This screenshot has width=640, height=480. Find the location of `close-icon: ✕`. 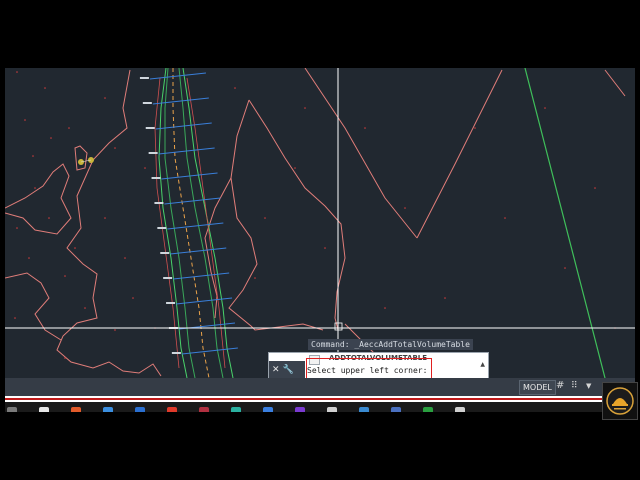

close-icon: ✕ is located at coordinates (276, 370).